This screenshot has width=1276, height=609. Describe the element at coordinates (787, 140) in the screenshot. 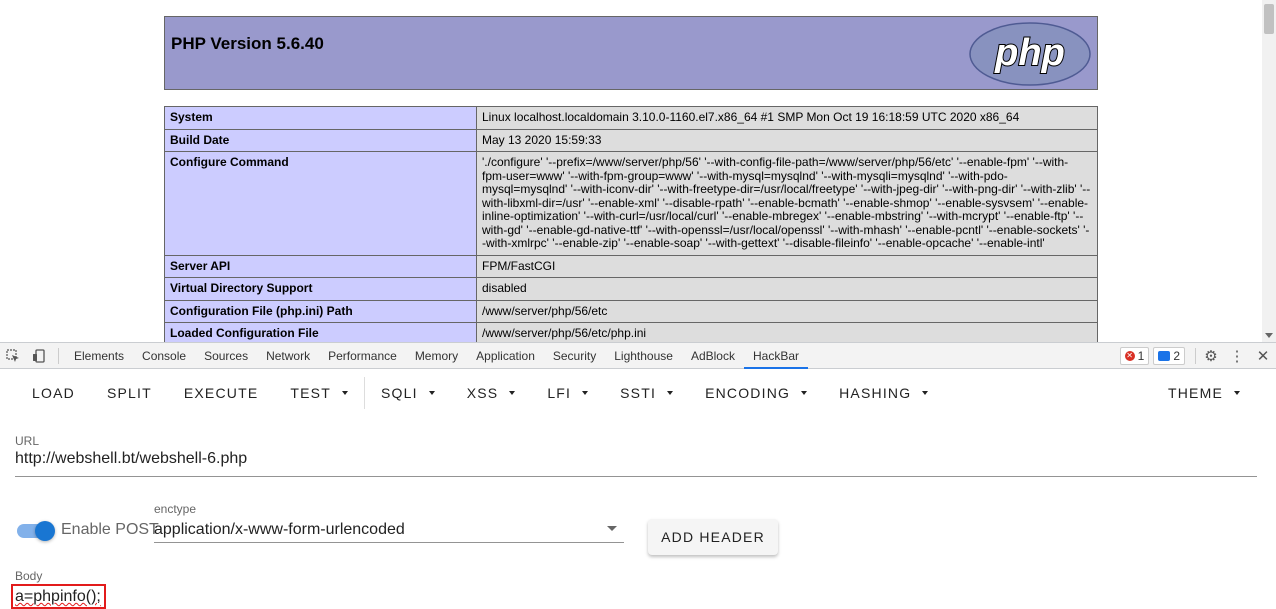

I see `row-value: May 13 2020 15:59:33` at that location.